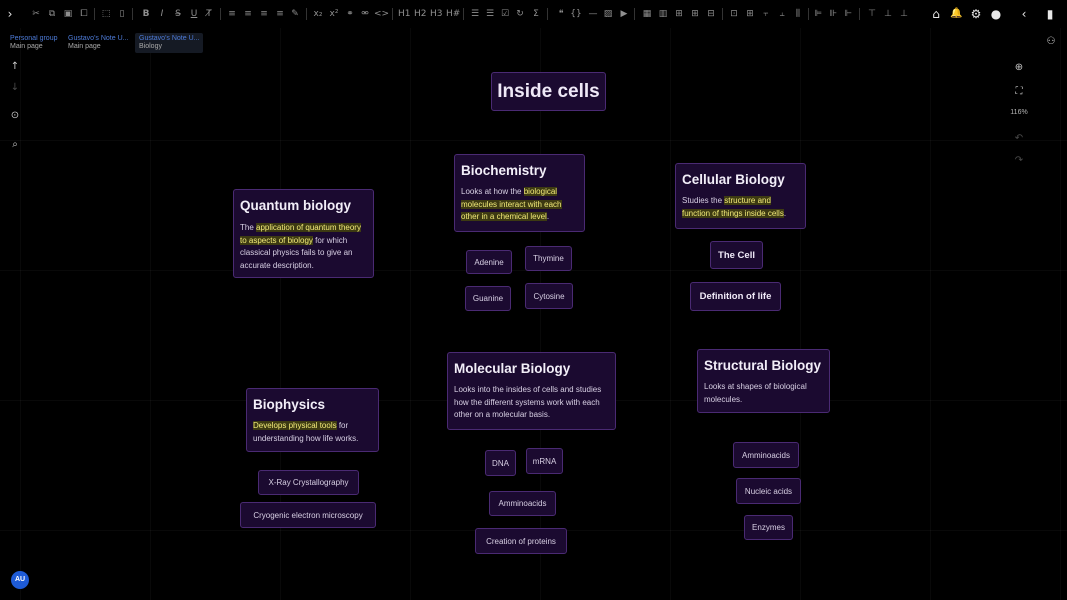 The image size is (1067, 600). Describe the element at coordinates (194, 14) in the screenshot. I see `underline-icon: U` at that location.